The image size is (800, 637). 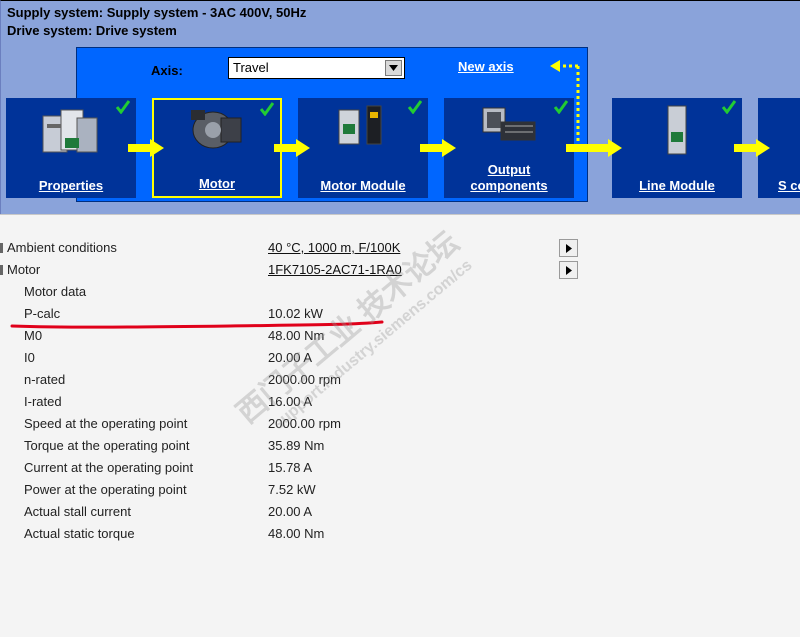 I want to click on red-underline-annotation, so click(x=197, y=324).